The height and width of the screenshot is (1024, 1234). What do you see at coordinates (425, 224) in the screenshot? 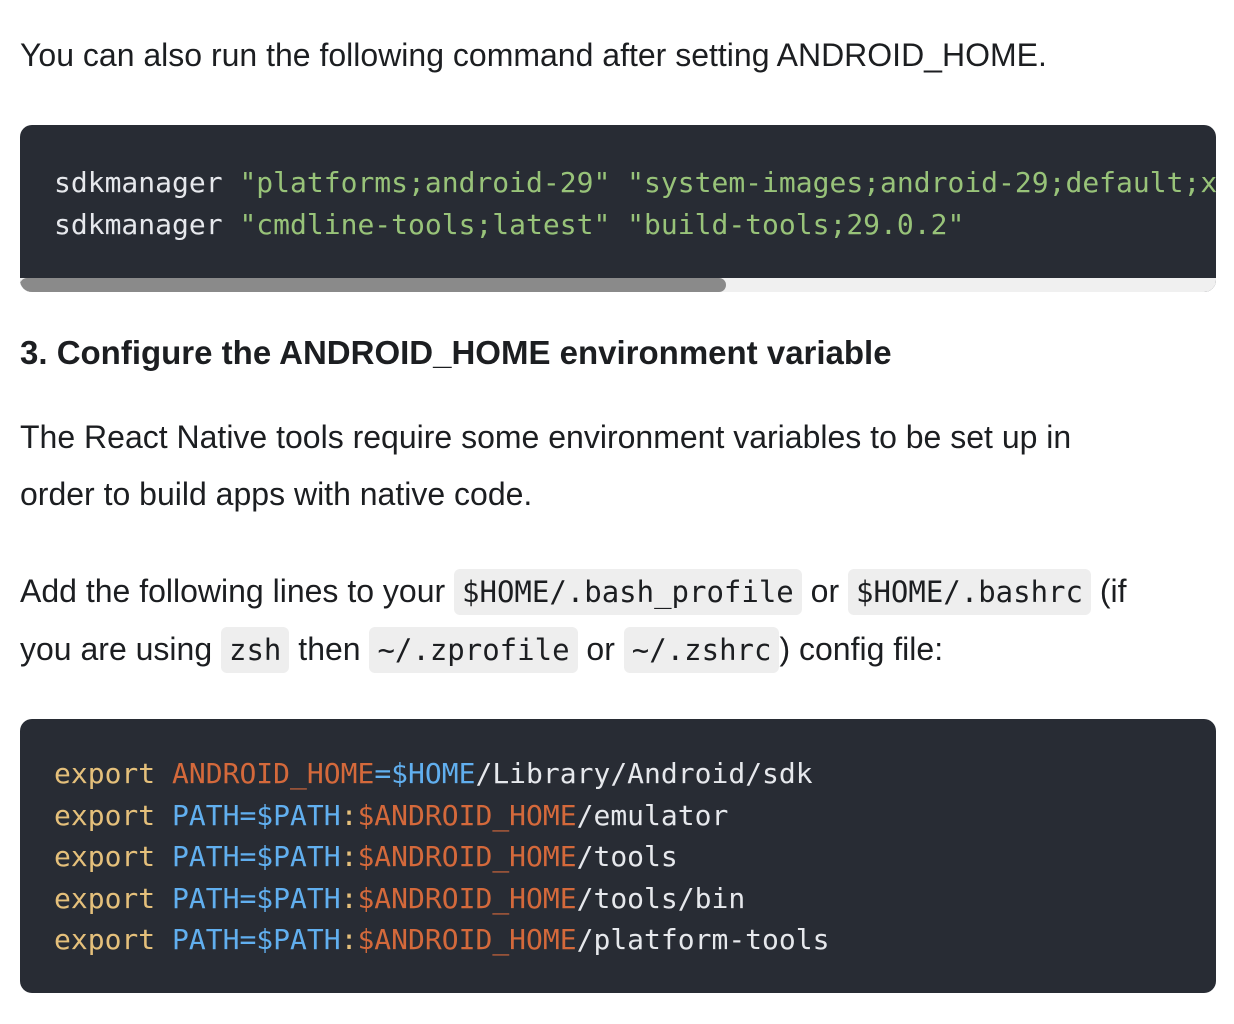
I see `code-token: "cmdline-tools;latest"` at bounding box center [425, 224].